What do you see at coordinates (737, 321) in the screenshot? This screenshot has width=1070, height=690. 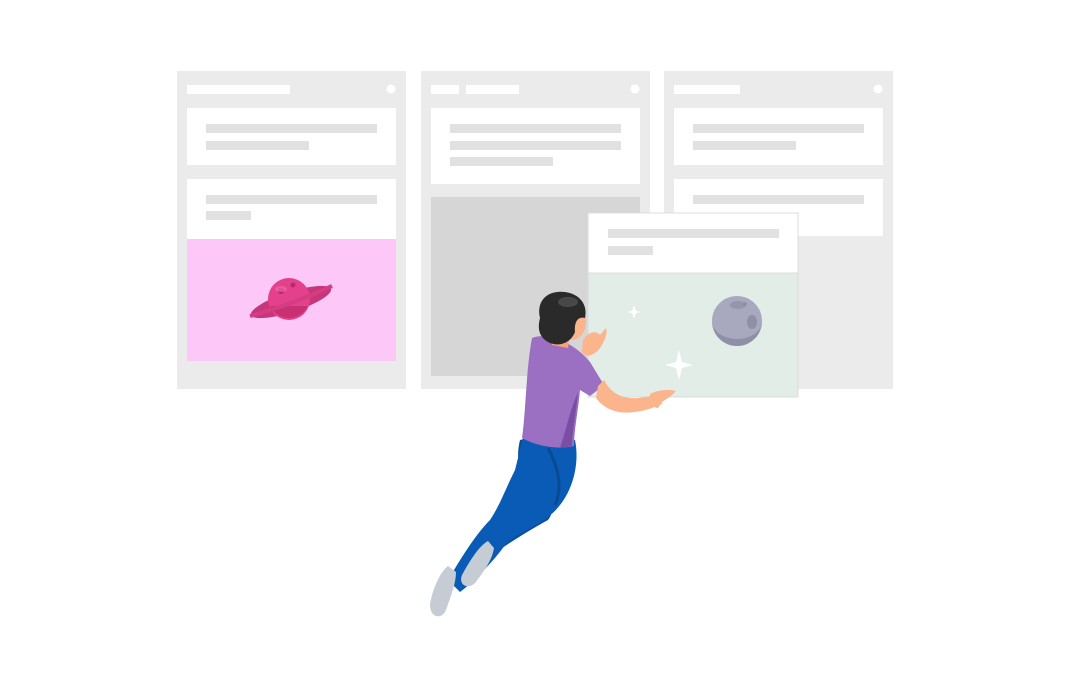 I see `moon-icon` at bounding box center [737, 321].